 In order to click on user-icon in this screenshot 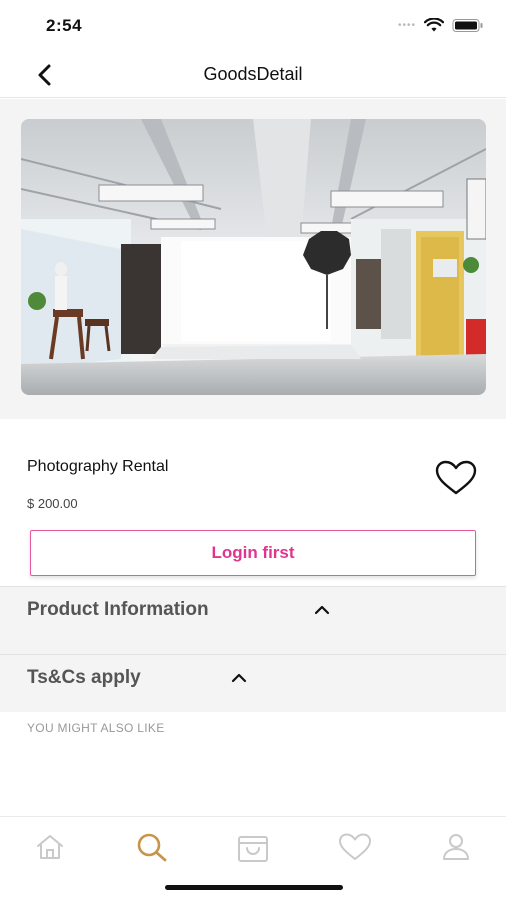, I will do `click(456, 847)`.